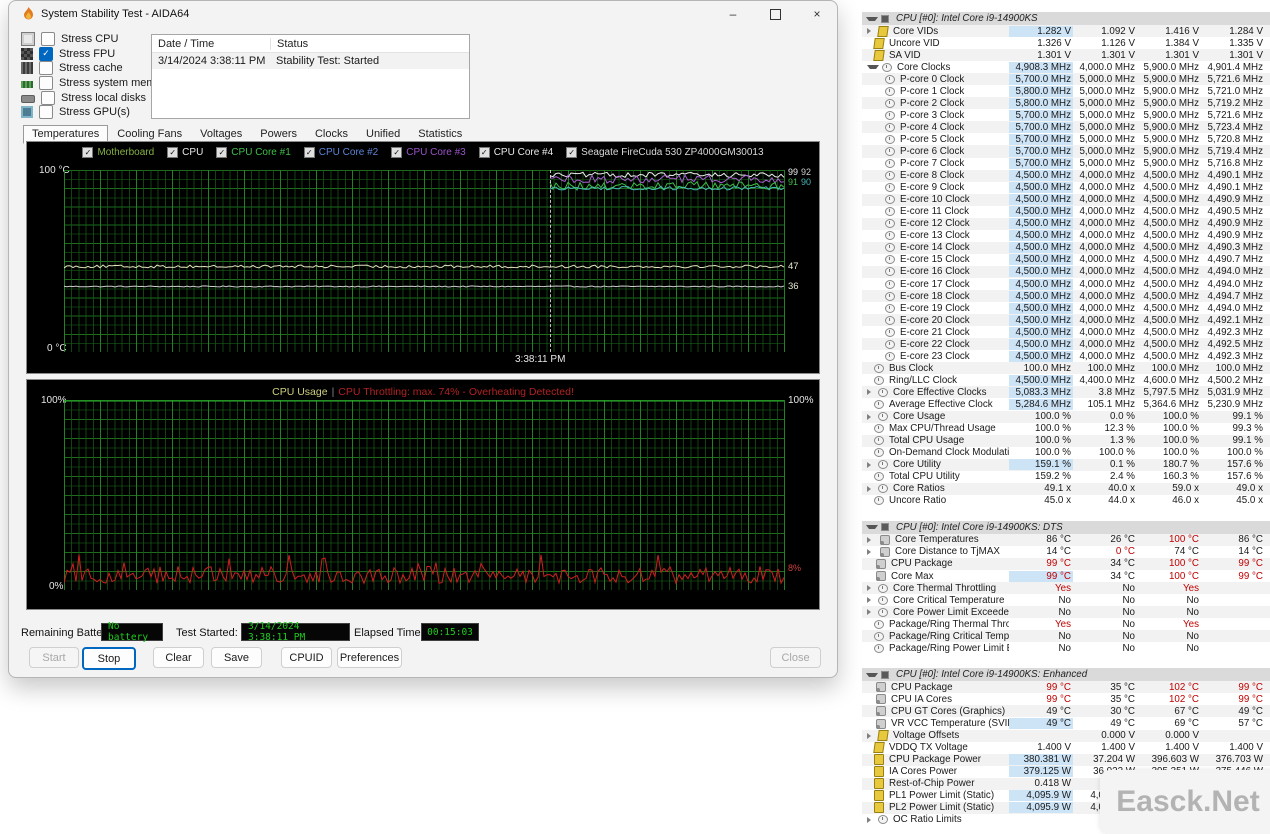  I want to click on sensor-row: CPU IA Cores 99 °C 35 °C 102 °C 99 °C, so click(1066, 699).